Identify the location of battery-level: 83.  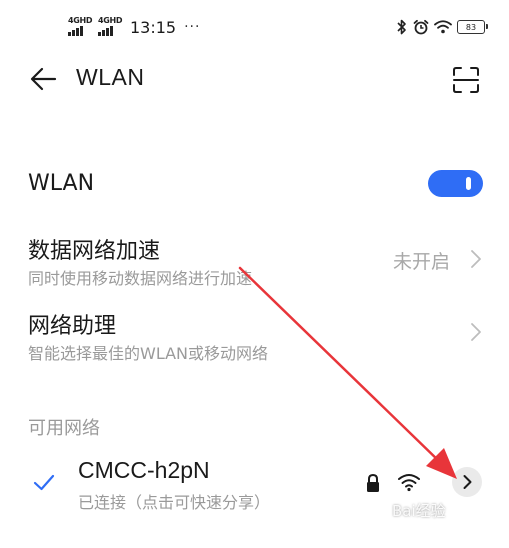
(471, 27).